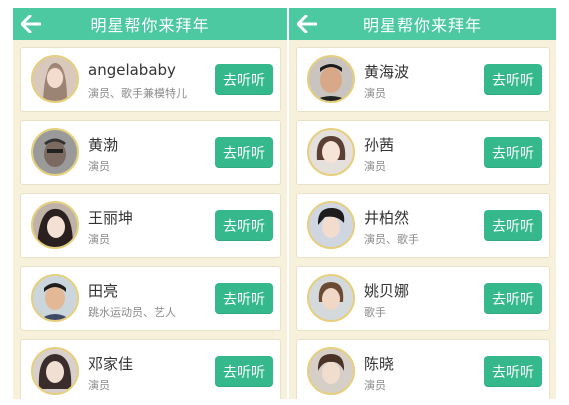 This screenshot has height=405, width=569. What do you see at coordinates (103, 291) in the screenshot?
I see `celebrity-name: 田亮` at bounding box center [103, 291].